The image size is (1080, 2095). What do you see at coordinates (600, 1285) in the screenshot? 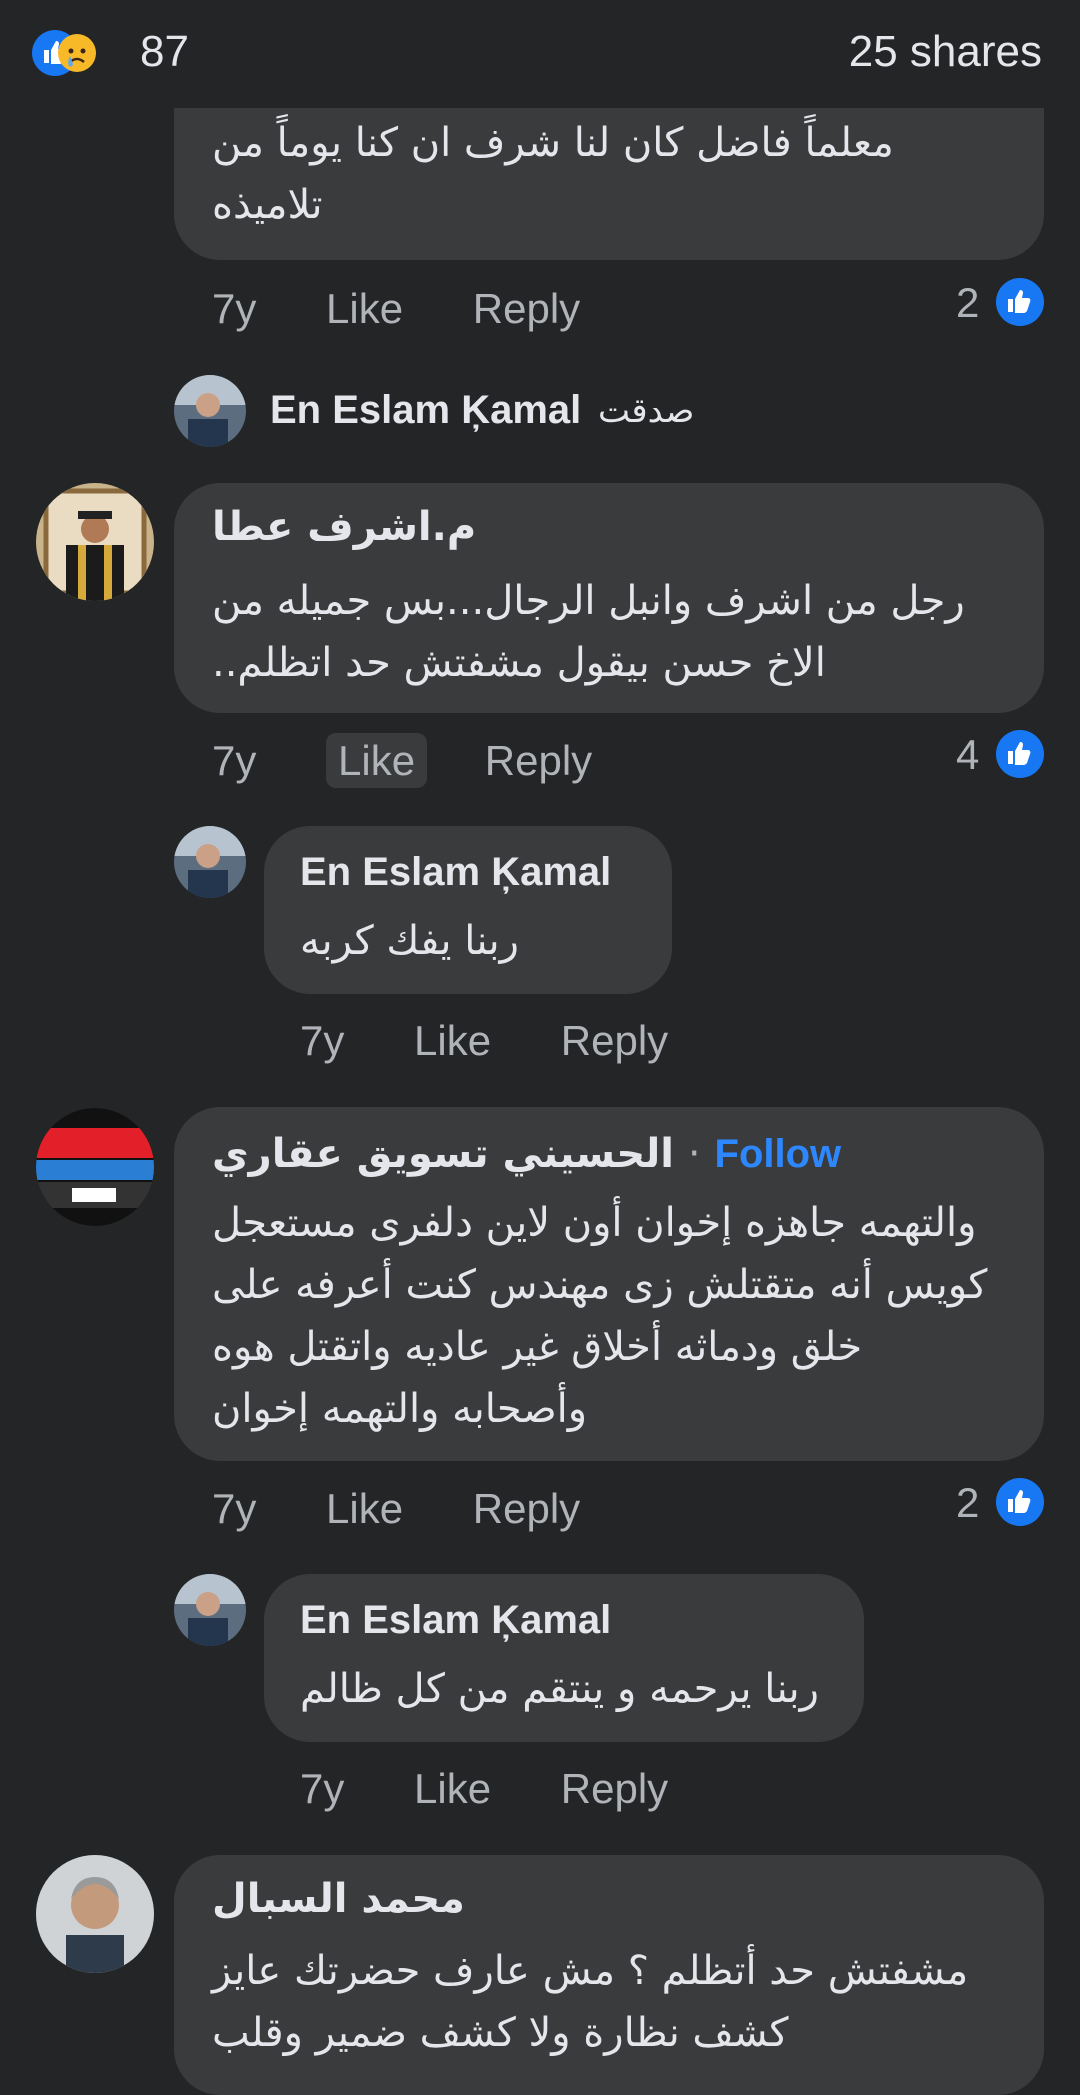
I see `comment-text-line: كويس أنه متقتلش زى مهندس كنت أعرفه على` at bounding box center [600, 1285].